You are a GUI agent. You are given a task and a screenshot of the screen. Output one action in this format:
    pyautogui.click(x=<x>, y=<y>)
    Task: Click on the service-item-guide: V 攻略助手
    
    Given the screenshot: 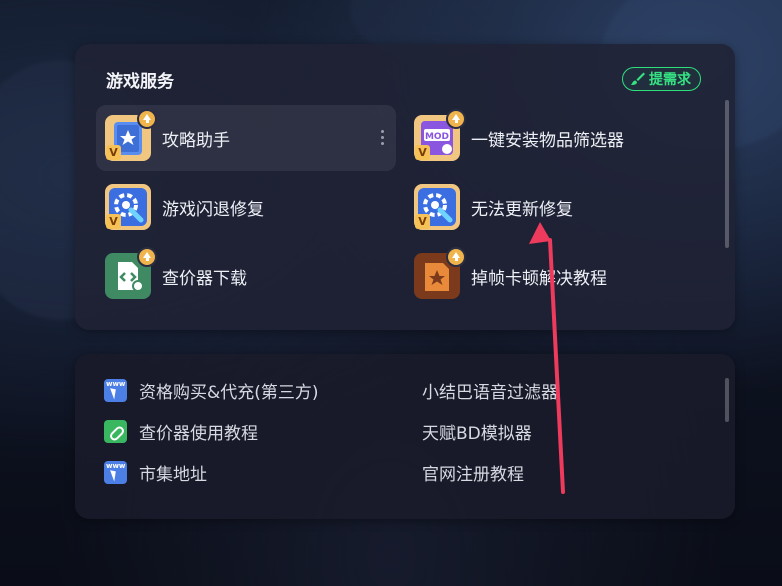 What is the action you would take?
    pyautogui.click(x=246, y=138)
    